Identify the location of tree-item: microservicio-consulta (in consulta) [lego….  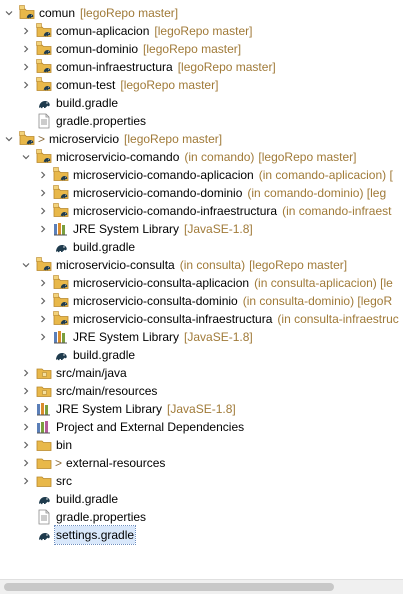
(184, 265).